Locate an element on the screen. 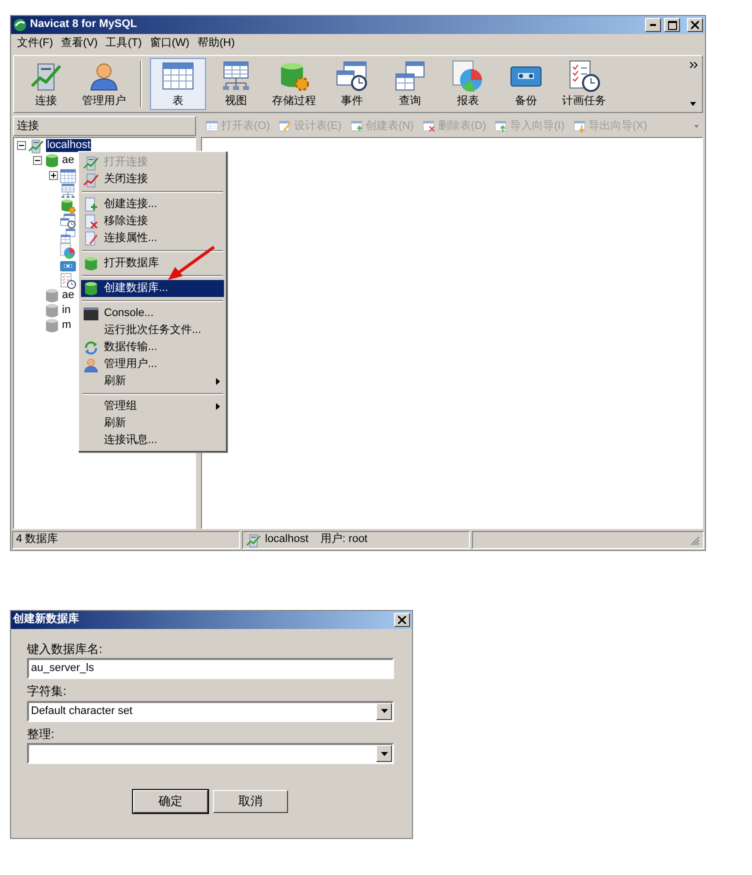 The image size is (752, 875). maximize-icon is located at coordinates (672, 25).